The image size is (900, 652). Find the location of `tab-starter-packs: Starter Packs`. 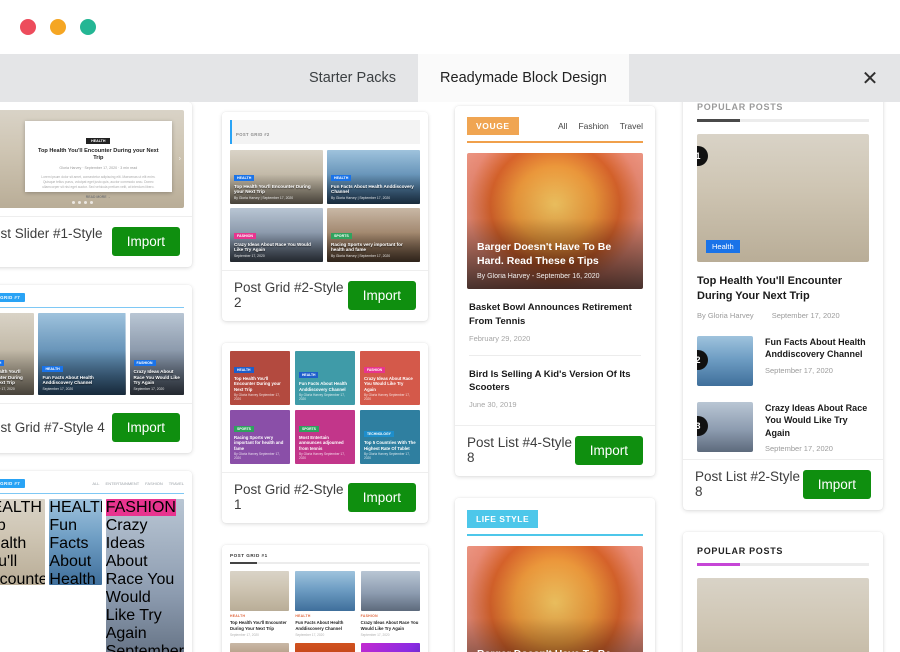

tab-starter-packs: Starter Packs is located at coordinates (353, 78).